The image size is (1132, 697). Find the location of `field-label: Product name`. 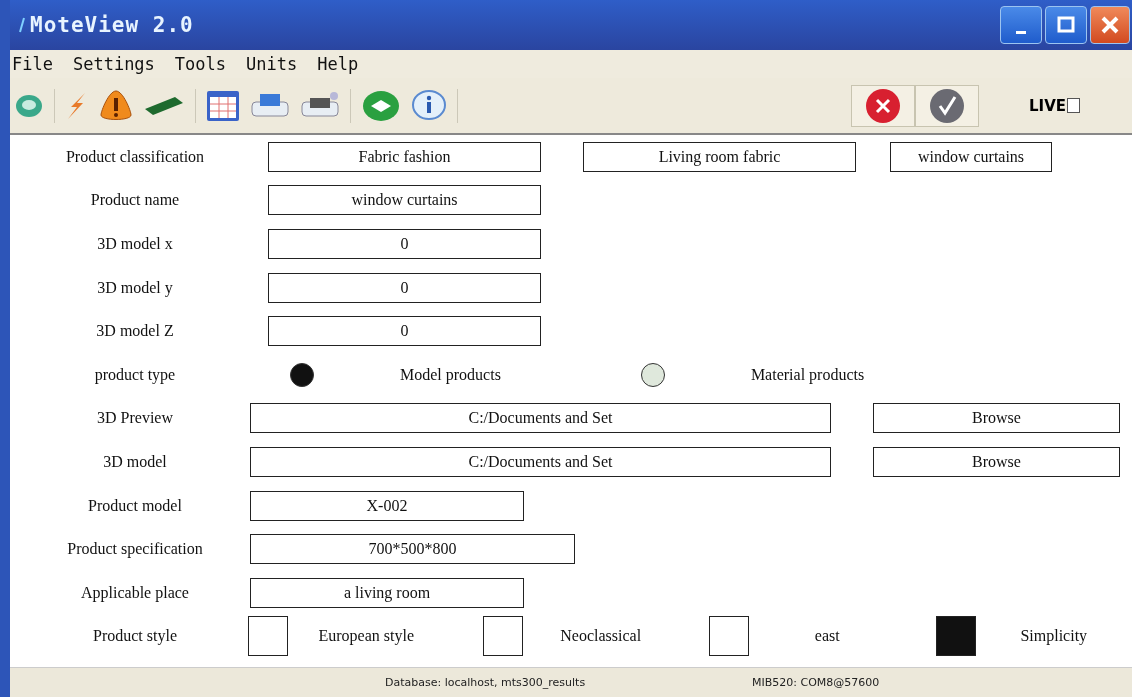

field-label: Product name is located at coordinates (135, 200).